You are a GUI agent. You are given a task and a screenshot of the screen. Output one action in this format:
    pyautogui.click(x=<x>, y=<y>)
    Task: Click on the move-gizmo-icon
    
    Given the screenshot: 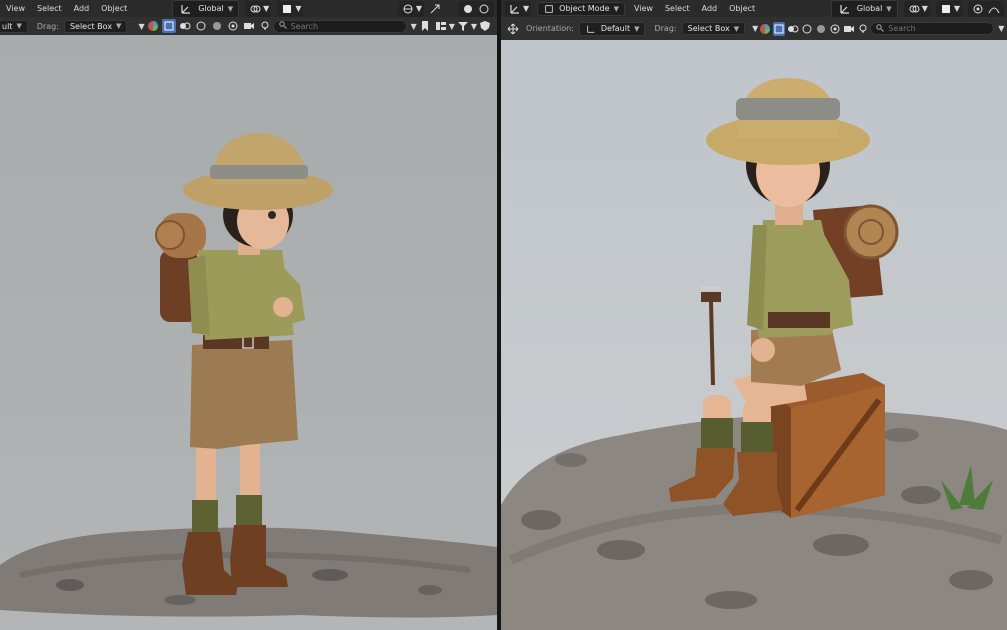 What is the action you would take?
    pyautogui.click(x=513, y=29)
    